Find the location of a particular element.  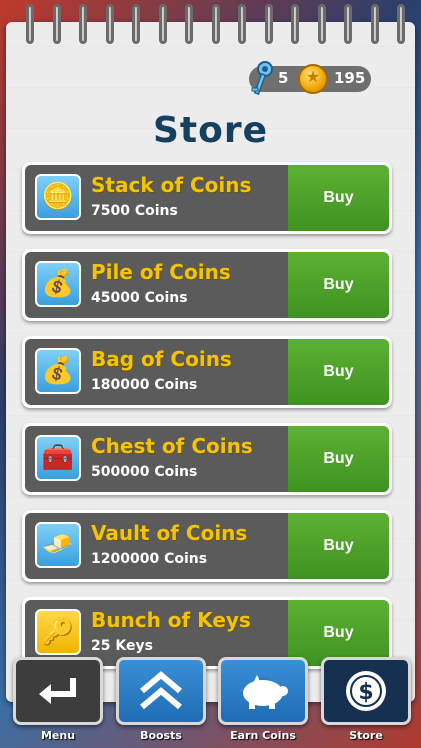

gold-bars-icon: 🧈 is located at coordinates (58, 545).